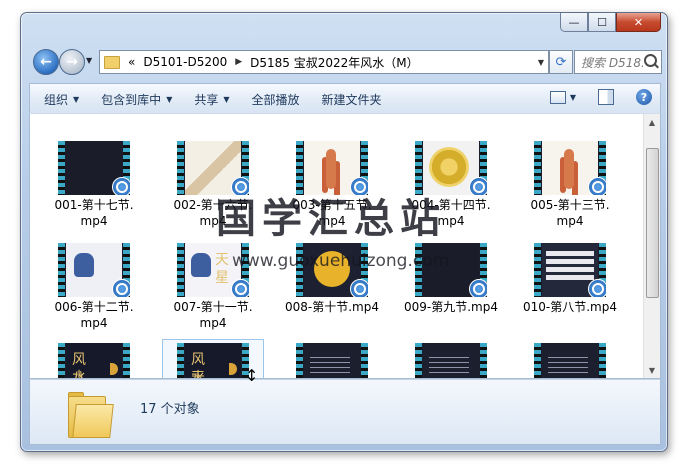 The image size is (686, 471). I want to click on share-button: 共享 ▼, so click(211, 99).